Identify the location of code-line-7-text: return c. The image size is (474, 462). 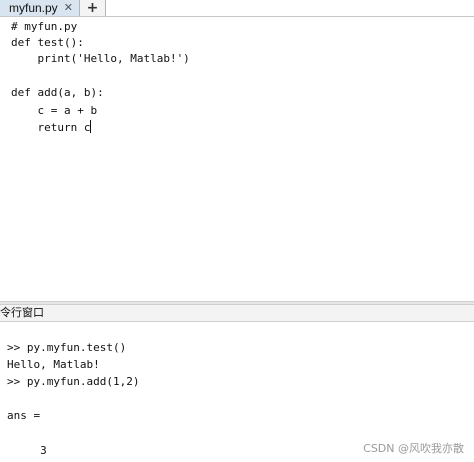
(51, 127).